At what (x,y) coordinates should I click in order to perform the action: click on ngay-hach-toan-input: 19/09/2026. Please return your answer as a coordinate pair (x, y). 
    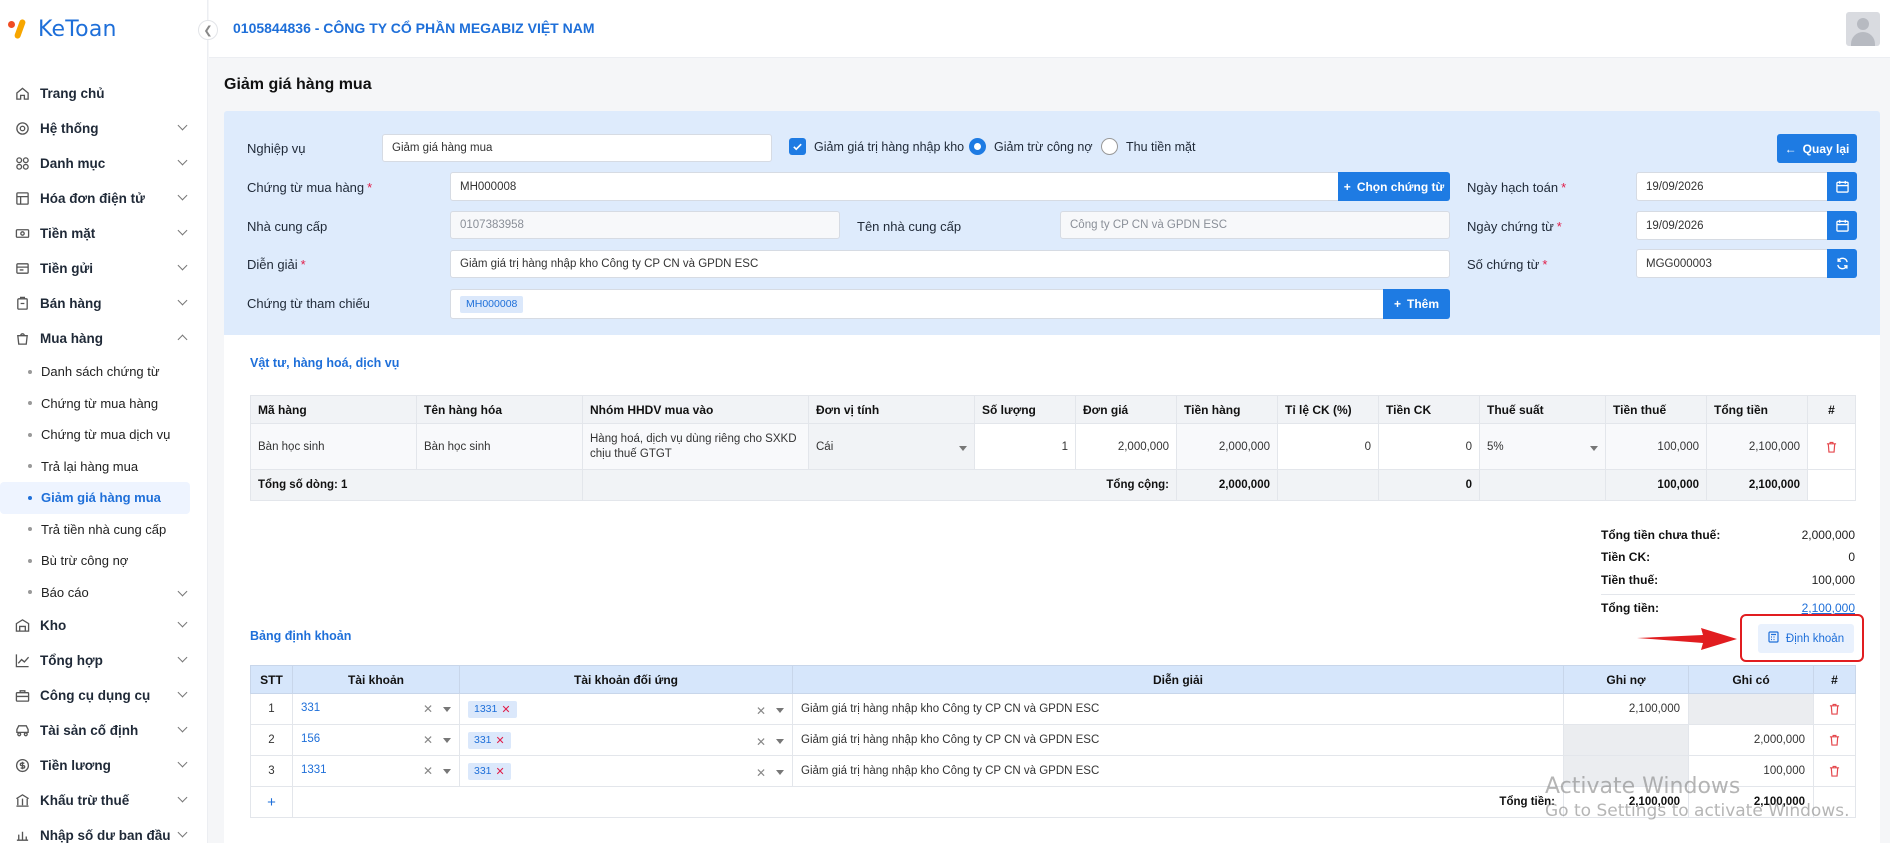
    Looking at the image, I should click on (1732, 186).